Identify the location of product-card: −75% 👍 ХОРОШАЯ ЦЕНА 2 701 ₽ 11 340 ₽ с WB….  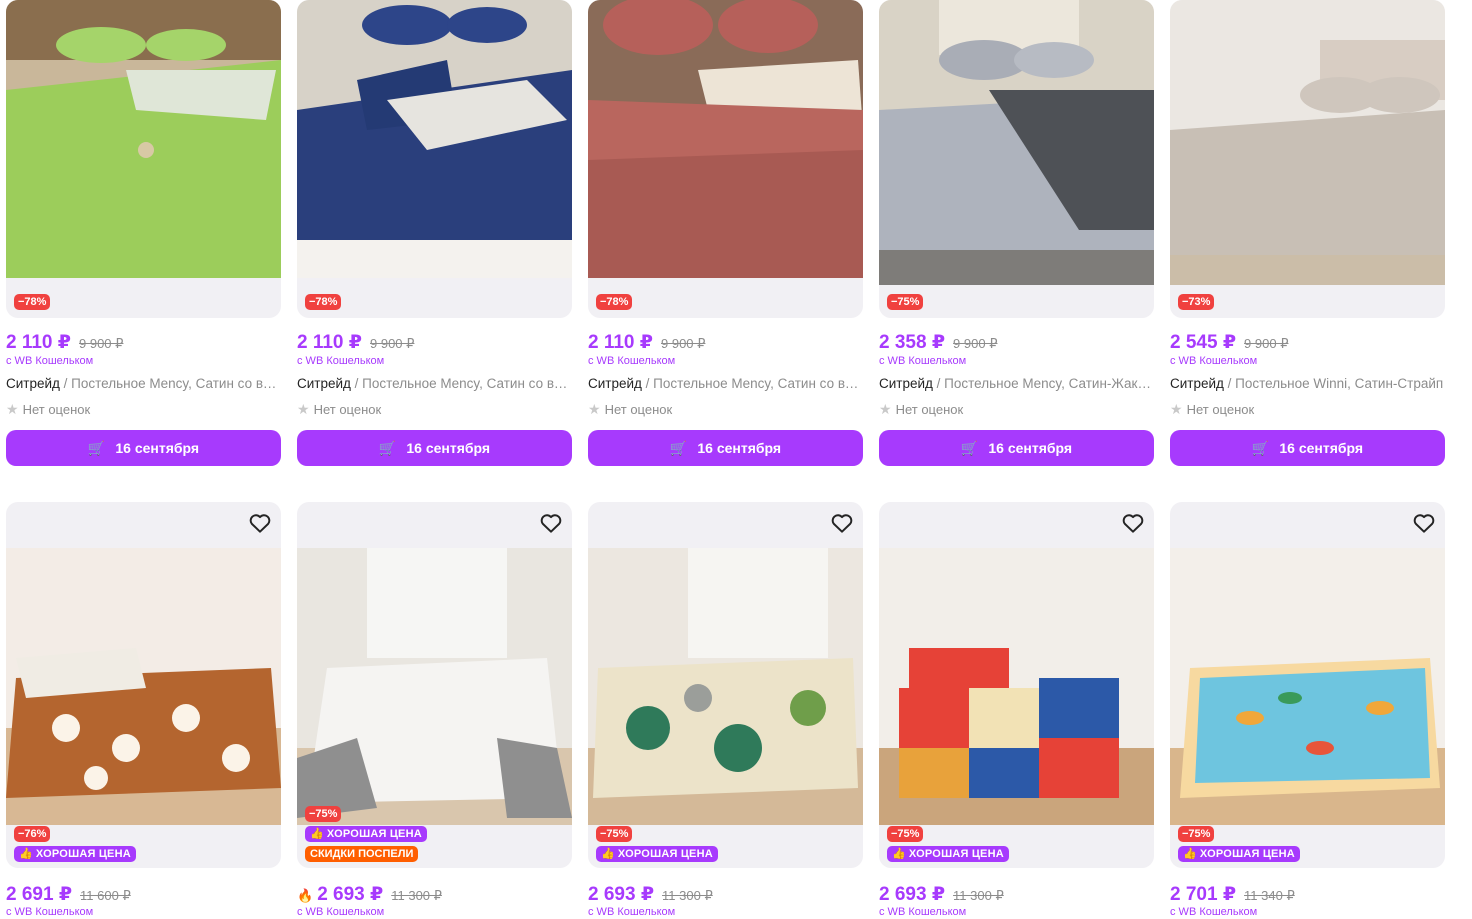
(1307, 710).